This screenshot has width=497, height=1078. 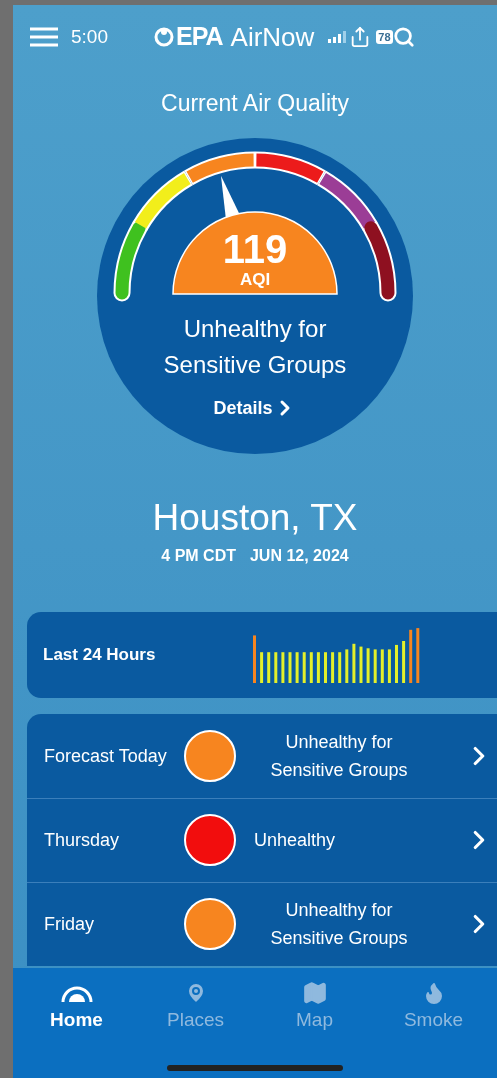 I want to click on search-icon, so click(x=403, y=37).